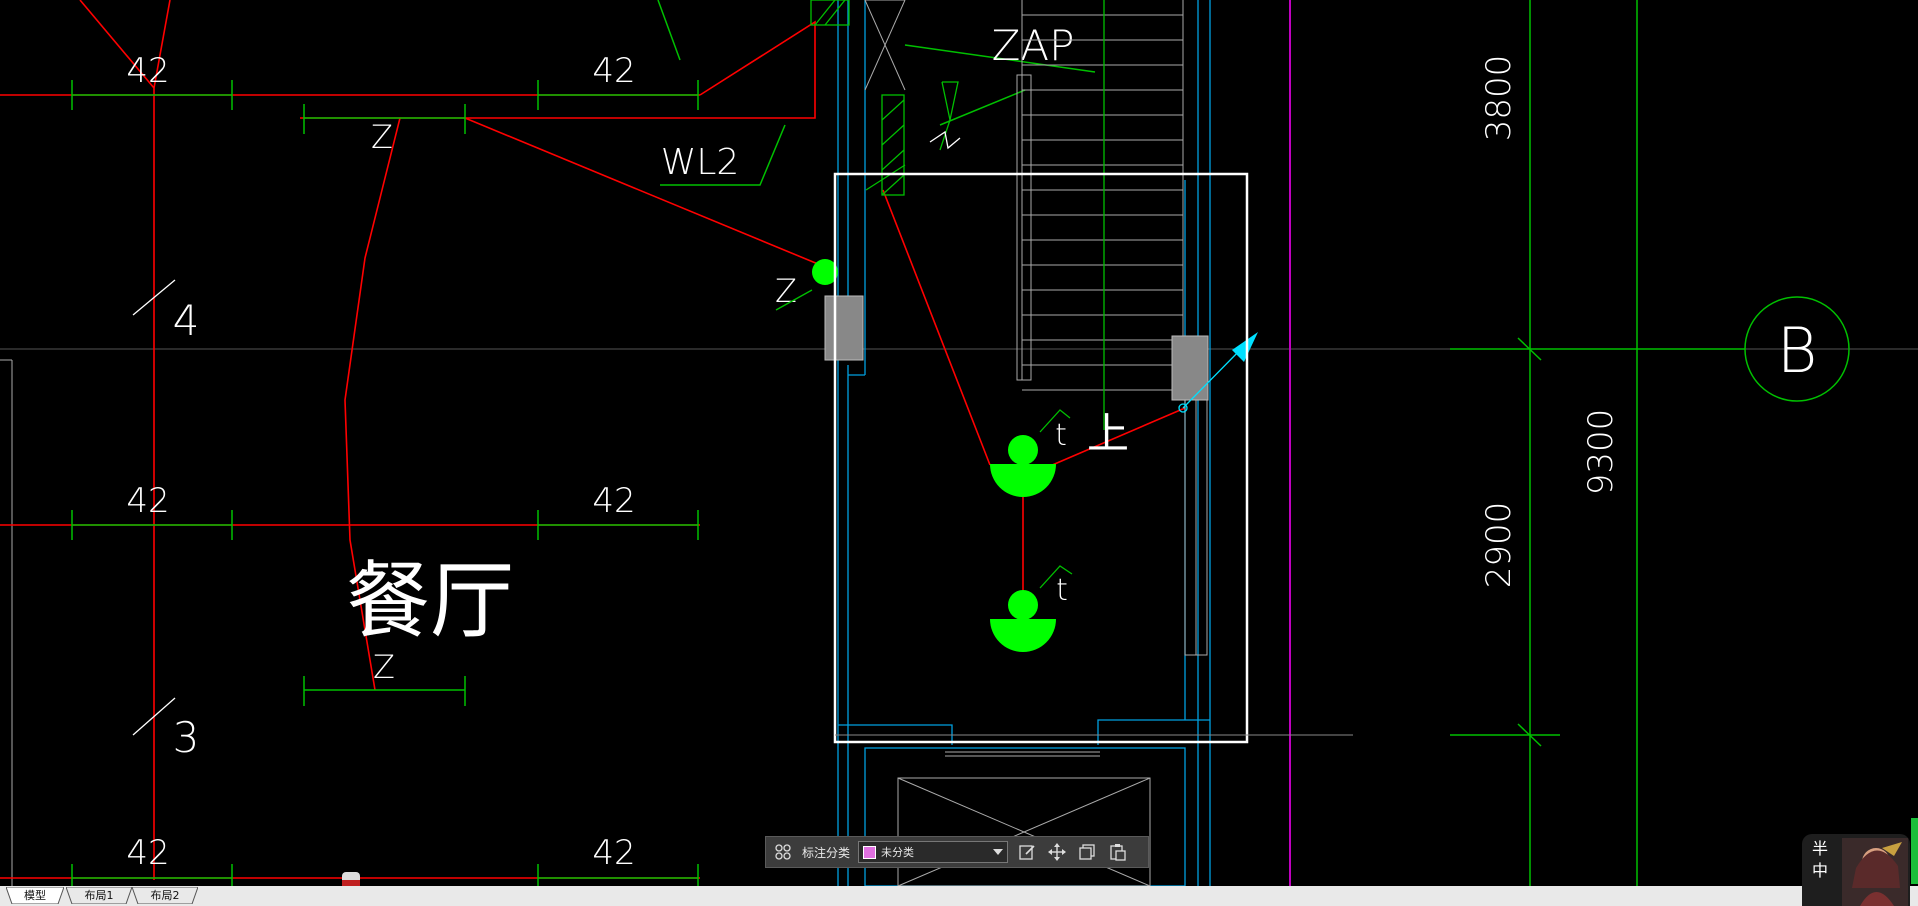 The image size is (1918, 906). I want to click on vertical-dim-2900: 2900, so click(1499, 545).